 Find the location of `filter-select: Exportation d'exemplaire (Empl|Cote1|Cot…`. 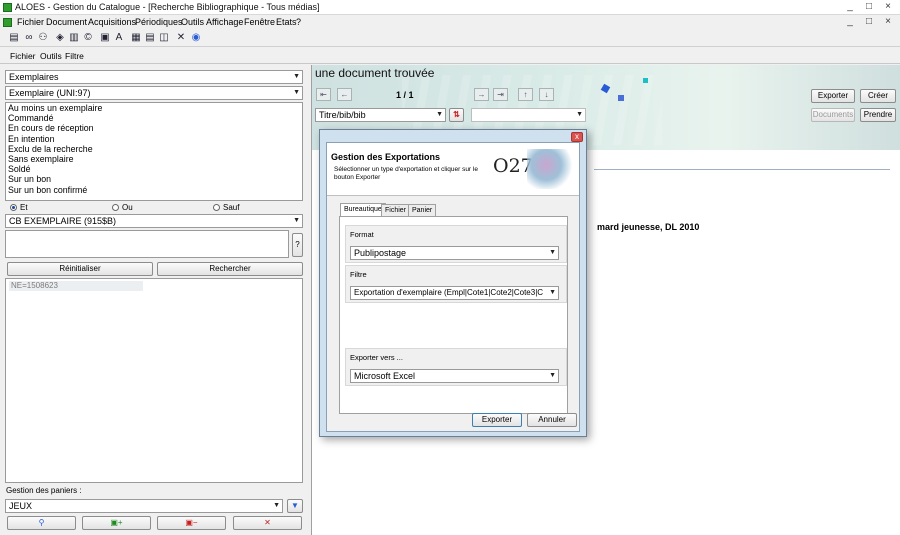

filter-select: Exportation d'exemplaire (Empl|Cote1|Cot… is located at coordinates (454, 293).